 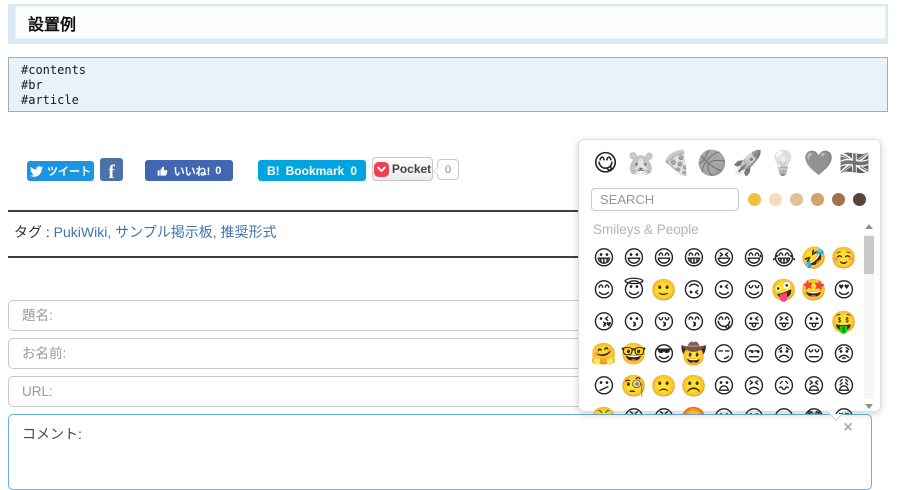 I want to click on emoji: 🙃, so click(x=694, y=291).